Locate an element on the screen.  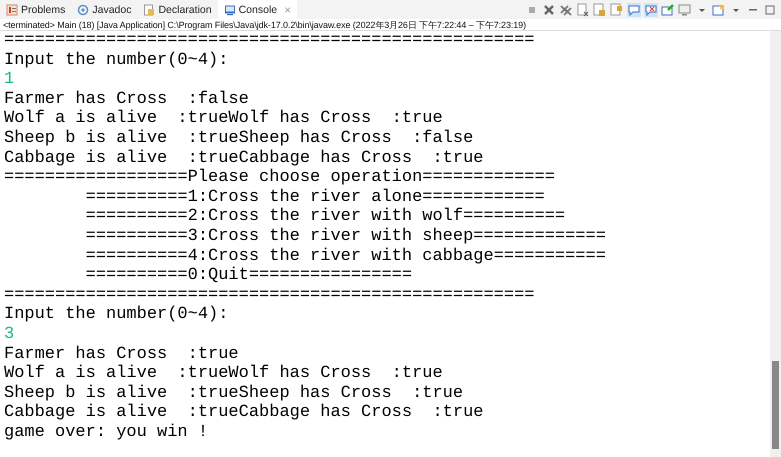
new-console-icon is located at coordinates (719, 9).